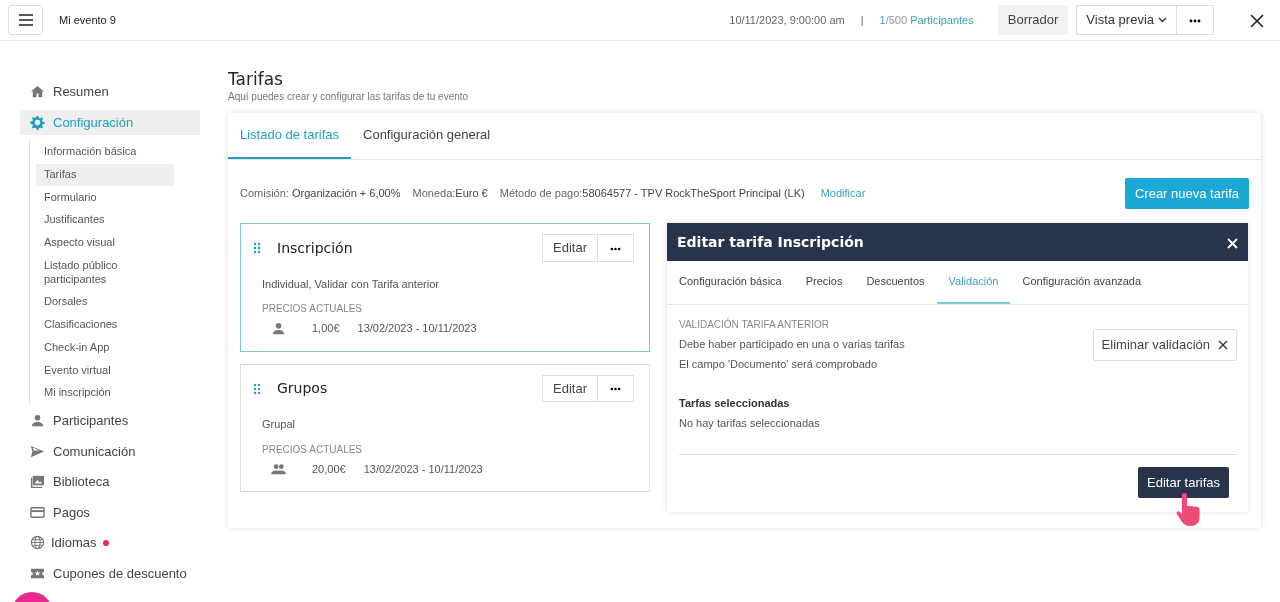  I want to click on sidebar-subitem: Dorsales, so click(105, 302).